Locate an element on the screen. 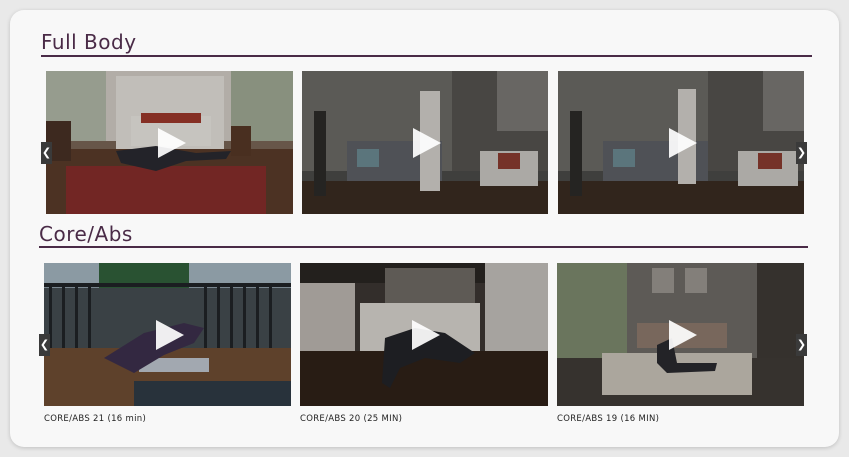 The width and height of the screenshot is (849, 457). video-caption: CORE/ABS 19 (16 MIN) is located at coordinates (608, 419).